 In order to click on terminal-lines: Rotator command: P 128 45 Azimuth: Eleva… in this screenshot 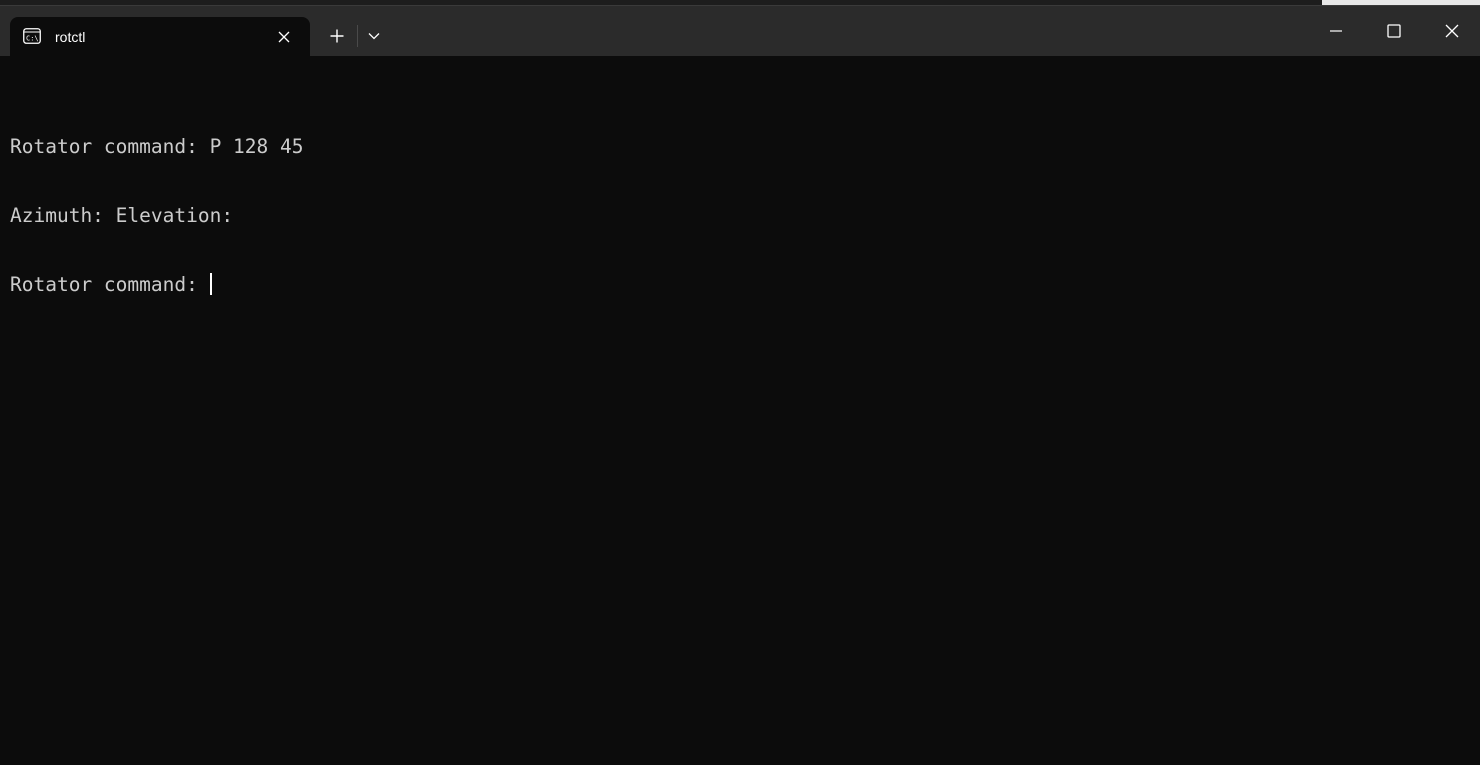, I will do `click(157, 215)`.